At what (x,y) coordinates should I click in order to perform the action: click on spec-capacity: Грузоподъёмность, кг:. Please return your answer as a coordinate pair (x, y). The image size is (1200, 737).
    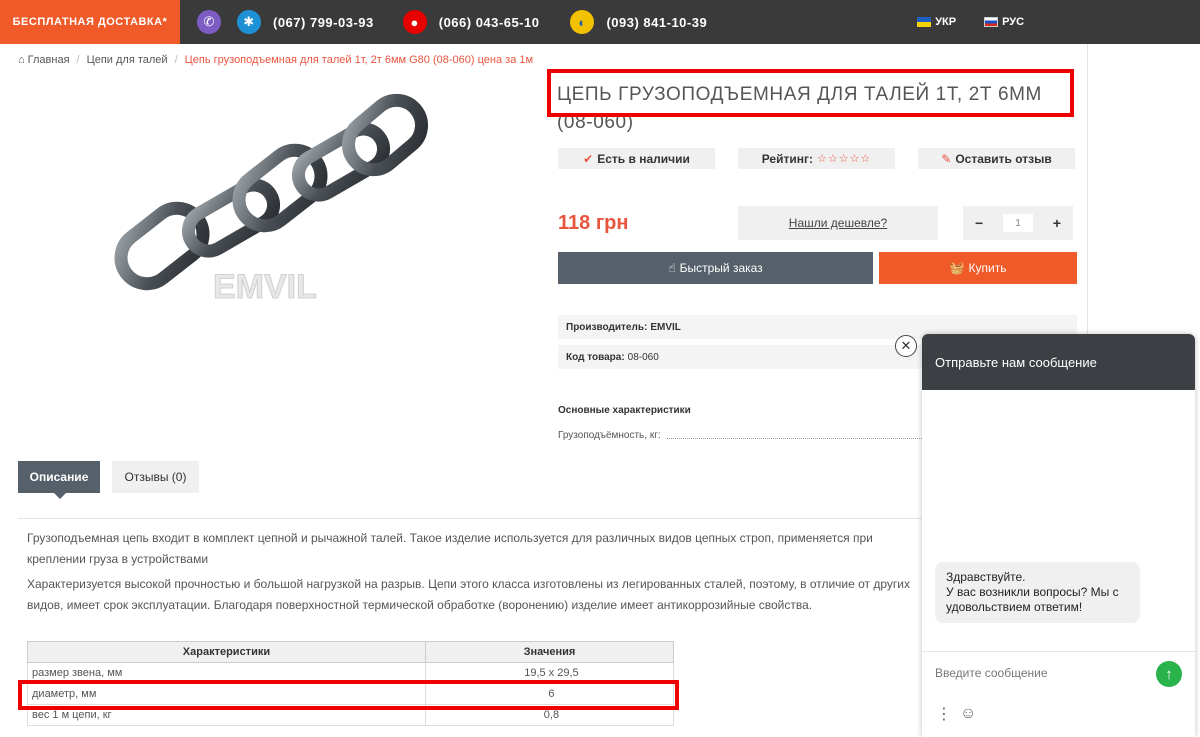
    Looking at the image, I should click on (743, 435).